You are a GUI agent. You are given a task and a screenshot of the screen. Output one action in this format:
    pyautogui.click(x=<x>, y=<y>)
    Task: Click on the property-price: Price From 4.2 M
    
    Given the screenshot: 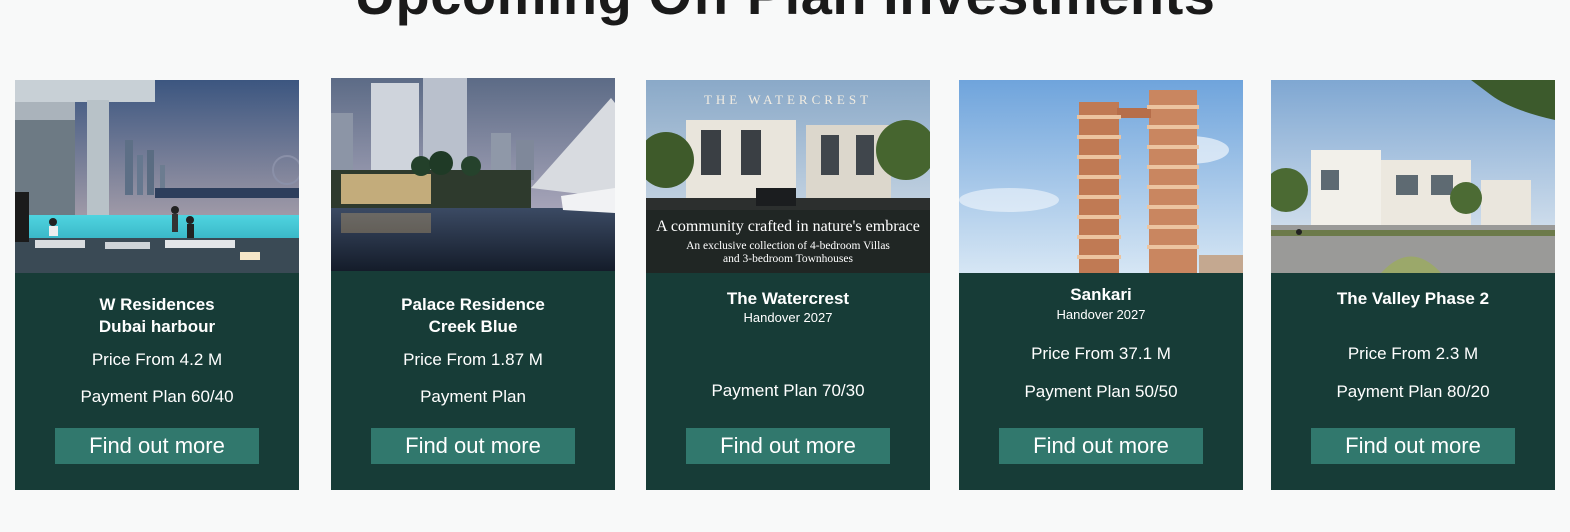 What is the action you would take?
    pyautogui.click(x=157, y=359)
    